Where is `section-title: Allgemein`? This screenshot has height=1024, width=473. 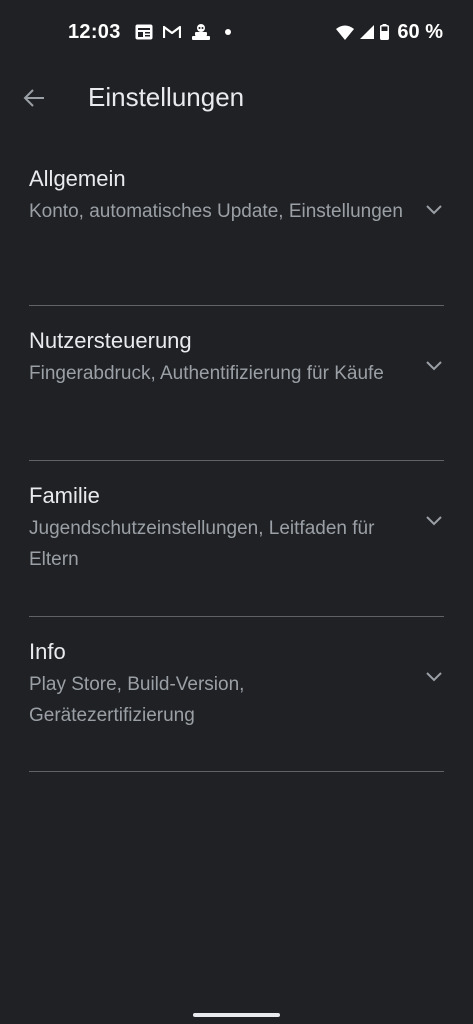
section-title: Allgemein is located at coordinates (77, 178).